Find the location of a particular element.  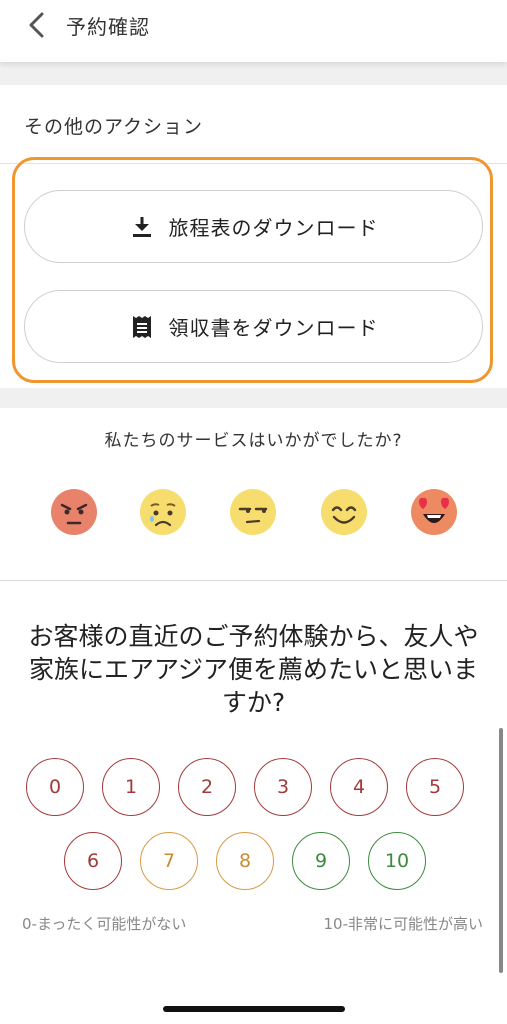

chevron-left-icon is located at coordinates (36, 25).